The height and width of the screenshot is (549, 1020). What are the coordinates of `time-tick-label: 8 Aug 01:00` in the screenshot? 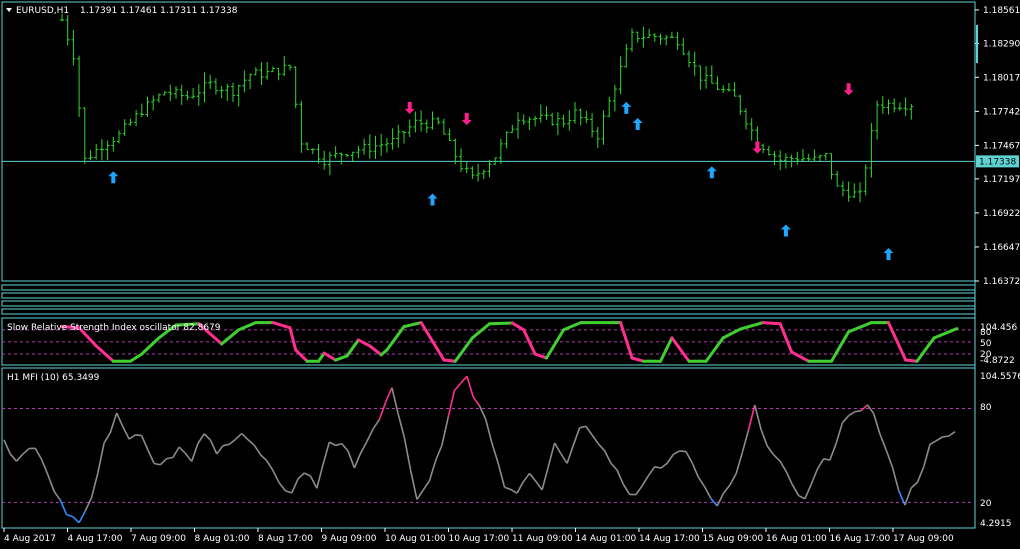 It's located at (222, 539).